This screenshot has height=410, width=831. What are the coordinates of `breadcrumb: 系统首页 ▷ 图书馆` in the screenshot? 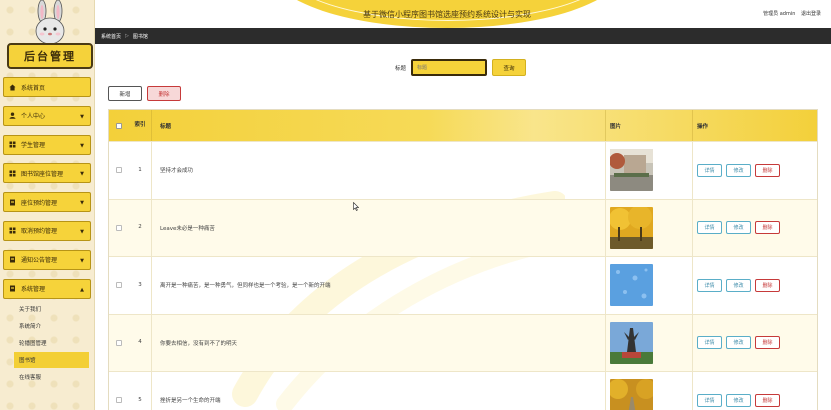 It's located at (463, 36).